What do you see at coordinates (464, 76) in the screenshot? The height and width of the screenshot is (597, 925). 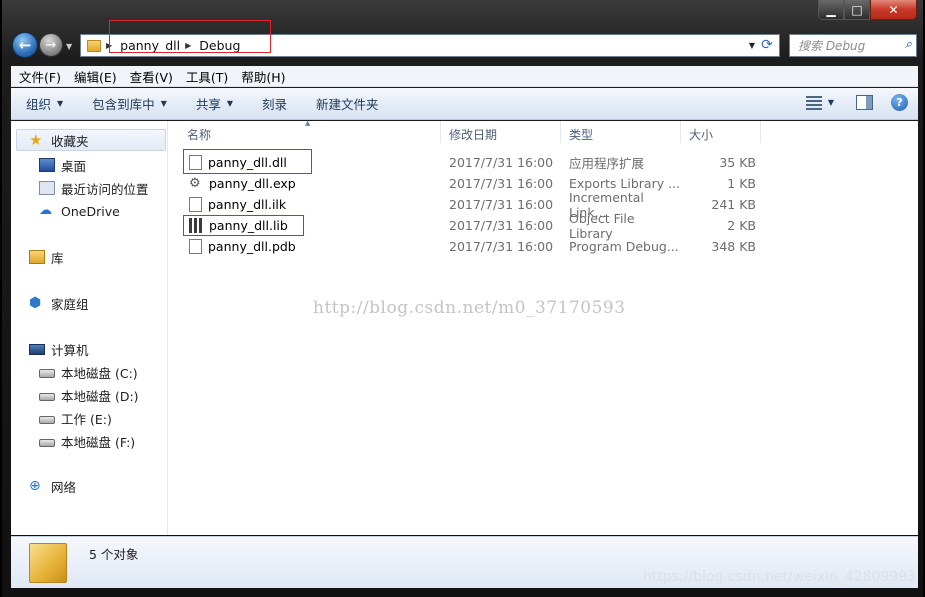 I see `menu-bar: 文件(F) 编辑(E) 查看(V) 工具(T) 帮助(H)` at bounding box center [464, 76].